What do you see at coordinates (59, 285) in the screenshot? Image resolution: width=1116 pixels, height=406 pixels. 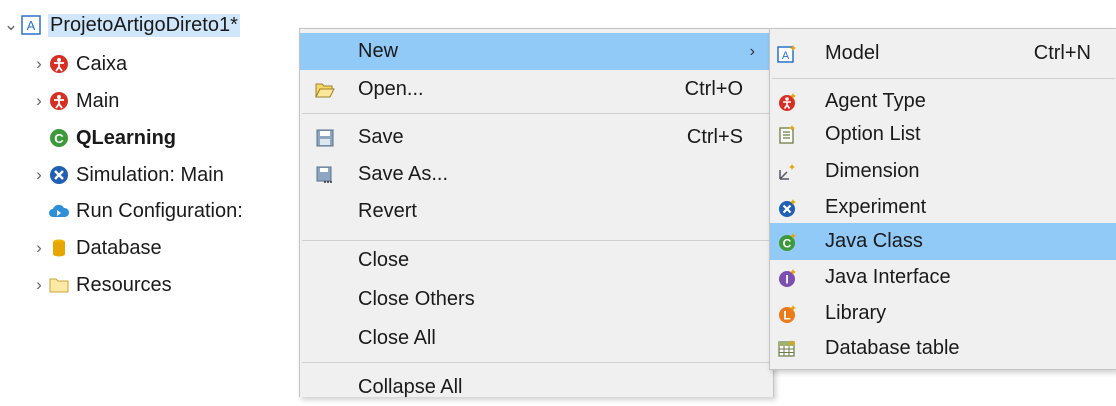 I see `folder-icon` at bounding box center [59, 285].